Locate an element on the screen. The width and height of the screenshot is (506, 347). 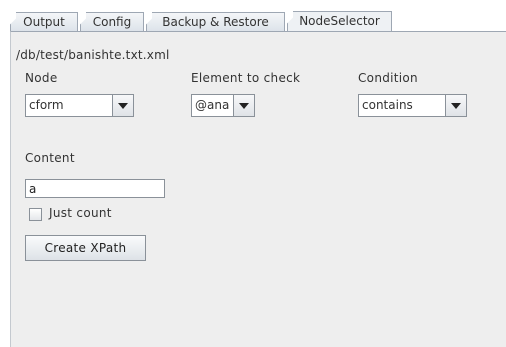
condition-label: Condition is located at coordinates (388, 78).